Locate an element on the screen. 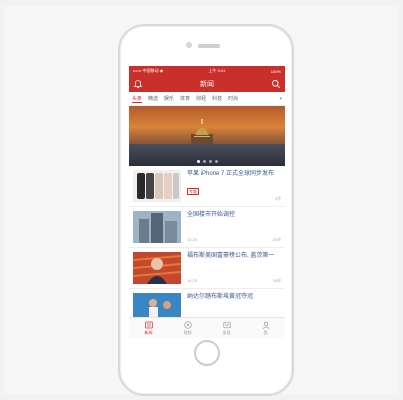  carousel-dots is located at coordinates (207, 161).